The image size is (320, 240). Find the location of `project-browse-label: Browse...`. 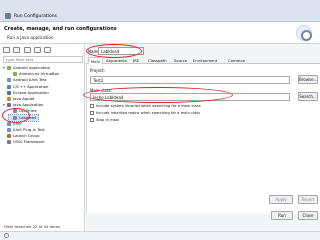

project-browse-label: Browse... is located at coordinates (308, 79).